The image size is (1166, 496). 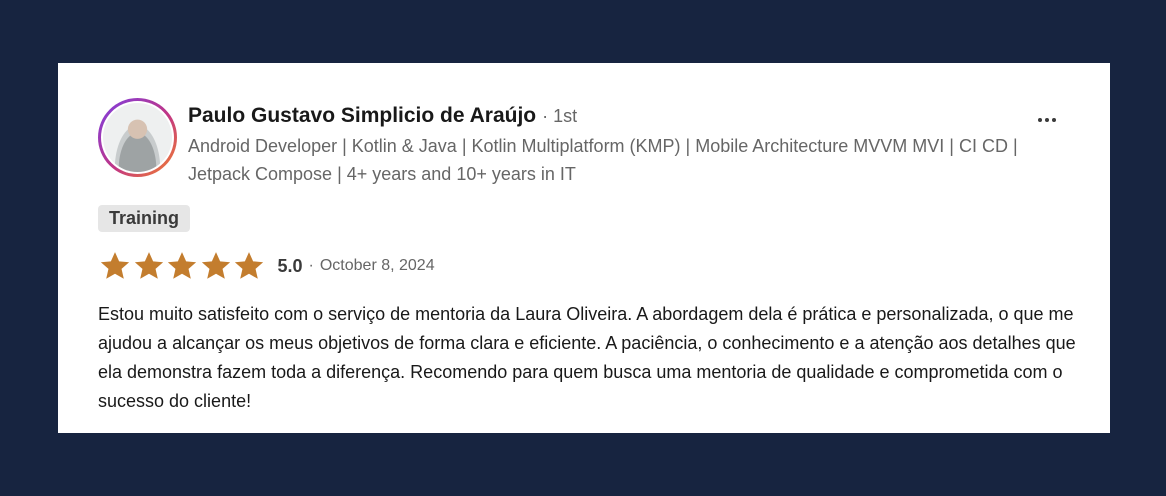 What do you see at coordinates (1047, 120) in the screenshot?
I see `more-horizontal-icon` at bounding box center [1047, 120].